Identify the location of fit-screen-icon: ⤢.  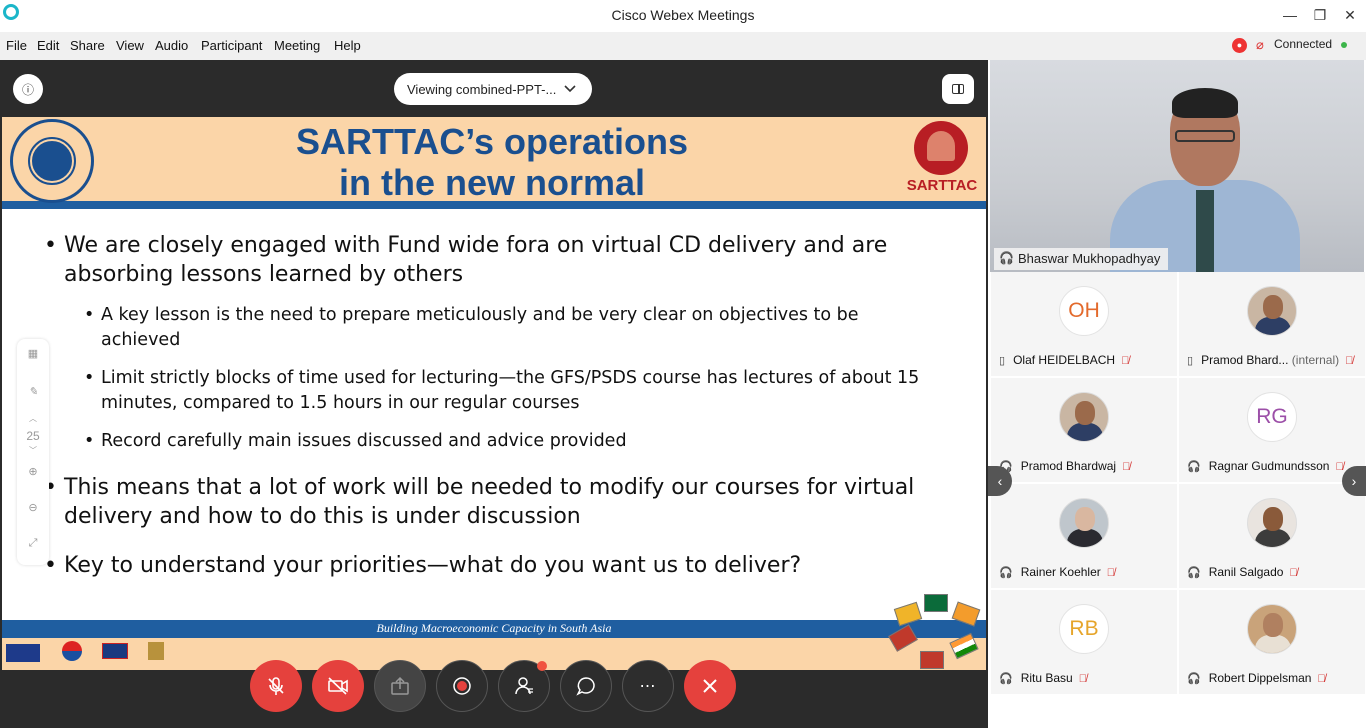
(33, 543).